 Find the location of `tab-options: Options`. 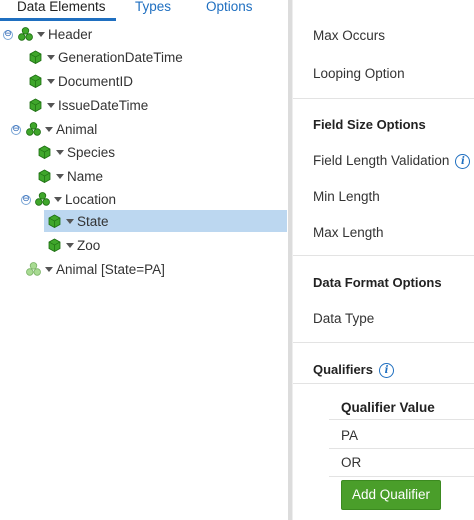

tab-options: Options is located at coordinates (229, 7).